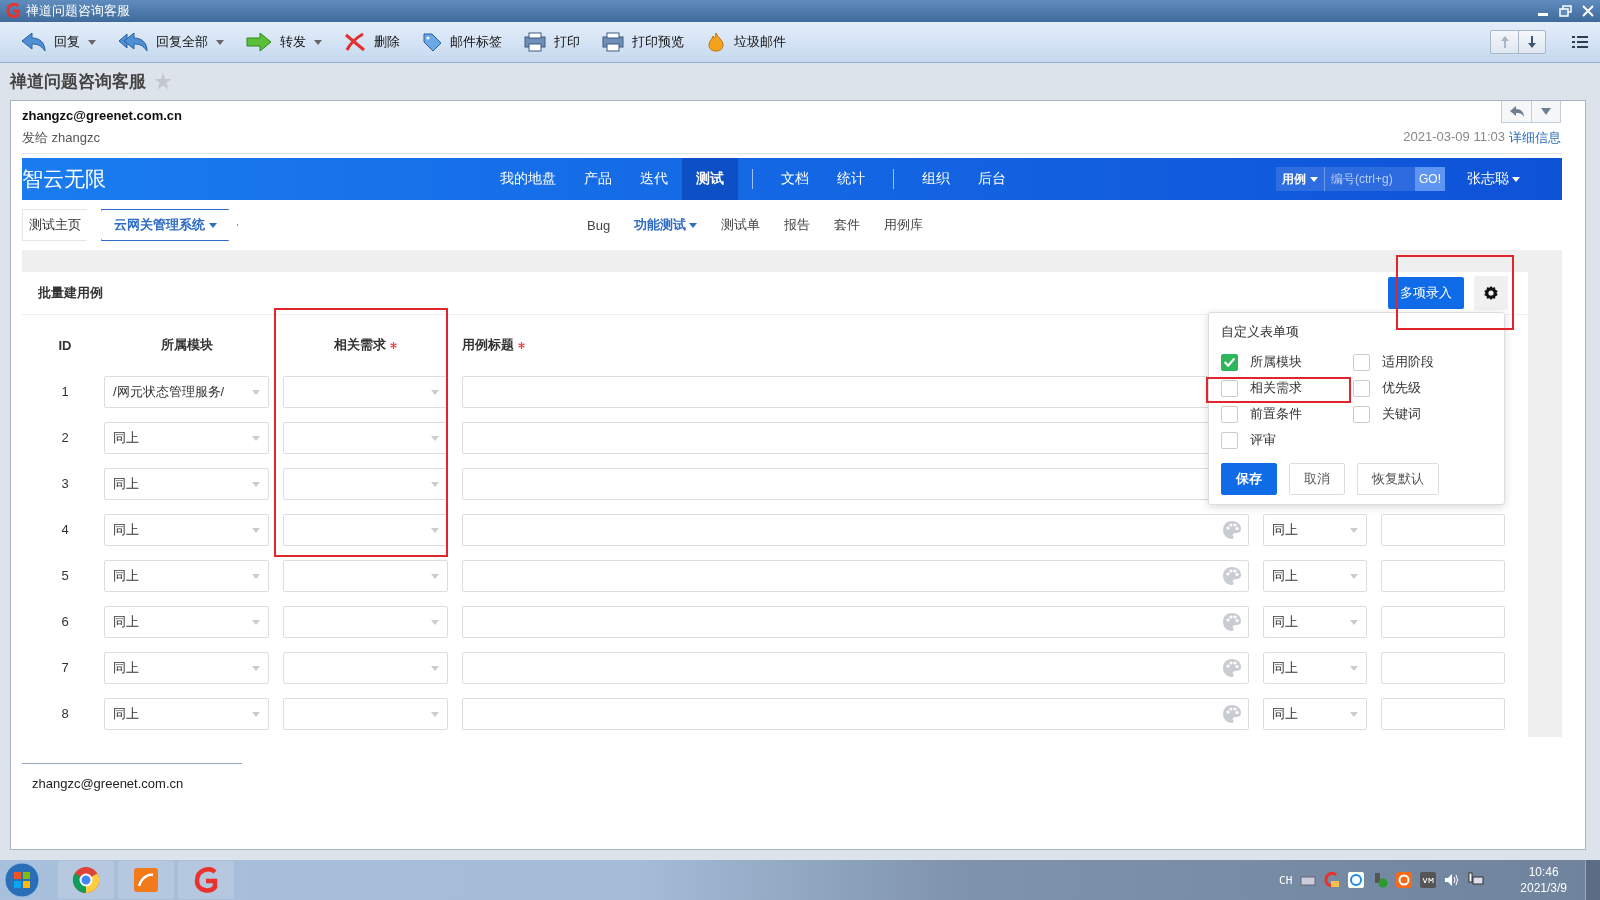 This screenshot has width=1600, height=900. I want to click on volume-icon, so click(1452, 880).